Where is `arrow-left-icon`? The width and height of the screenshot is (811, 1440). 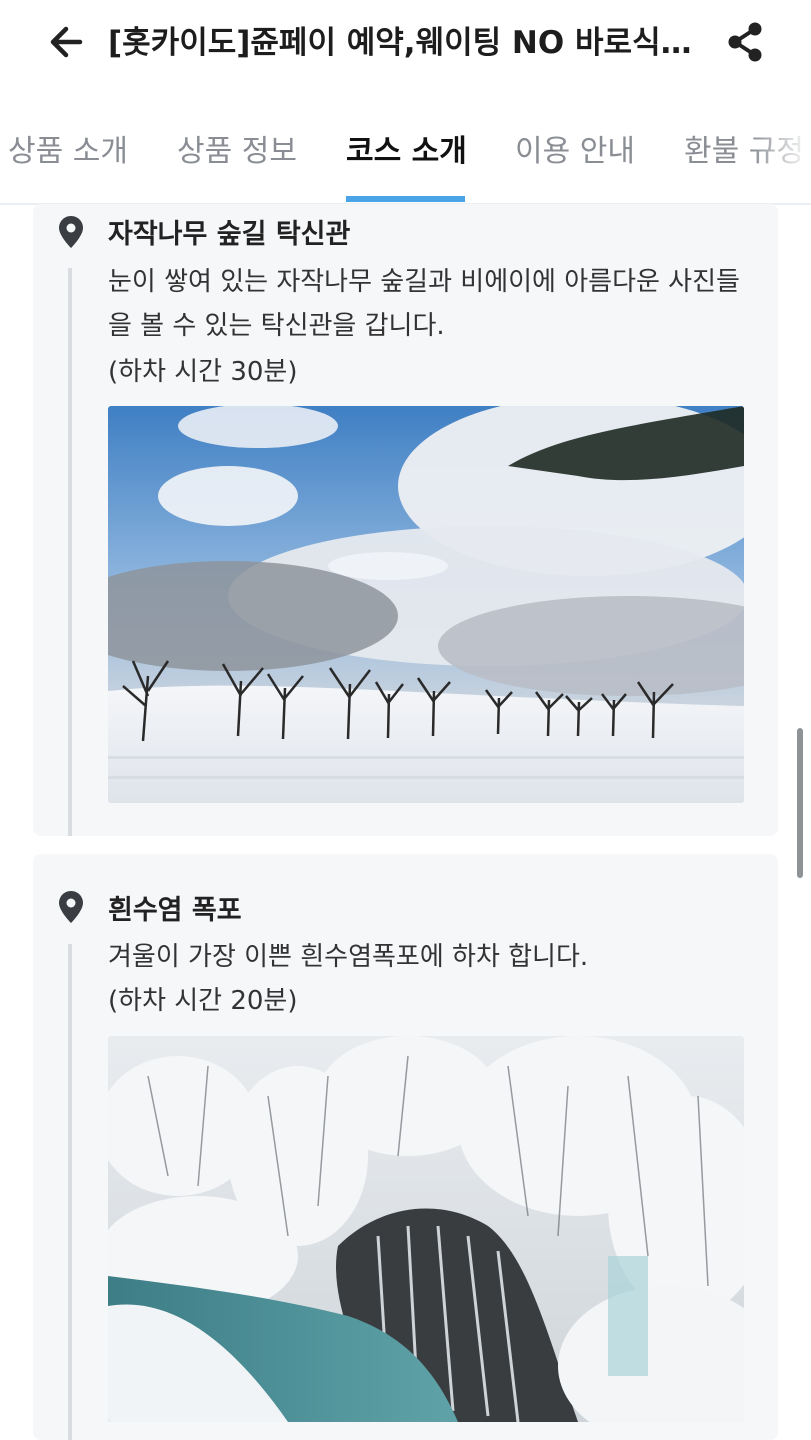
arrow-left-icon is located at coordinates (66, 42).